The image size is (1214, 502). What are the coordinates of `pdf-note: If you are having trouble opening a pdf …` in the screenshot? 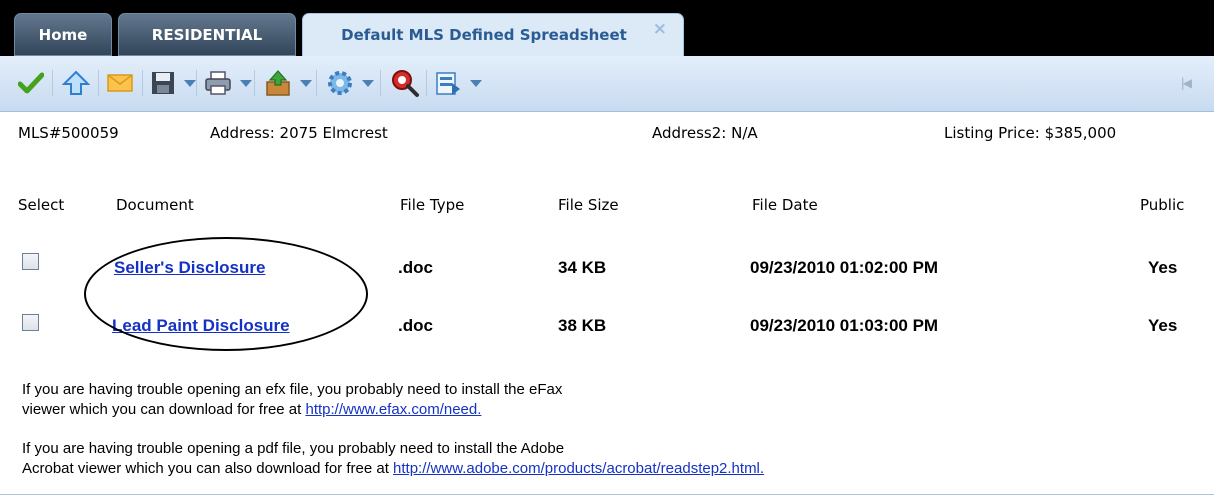 It's located at (393, 459).